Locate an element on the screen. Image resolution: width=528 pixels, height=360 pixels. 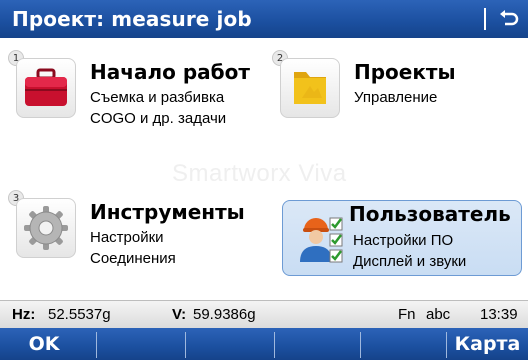
tile-subtitle: Соединения is located at coordinates (133, 258).